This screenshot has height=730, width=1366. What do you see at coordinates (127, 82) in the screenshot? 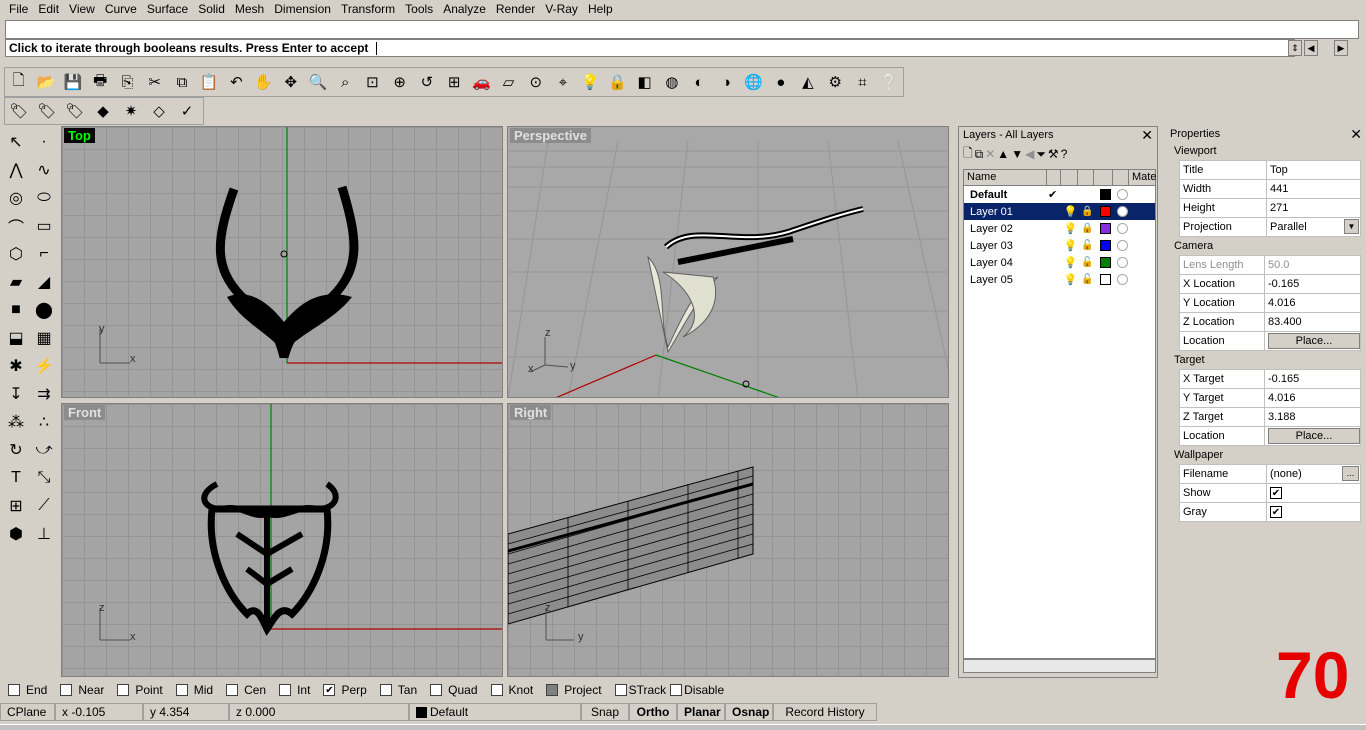
I see `import-icon: ⎘` at bounding box center [127, 82].